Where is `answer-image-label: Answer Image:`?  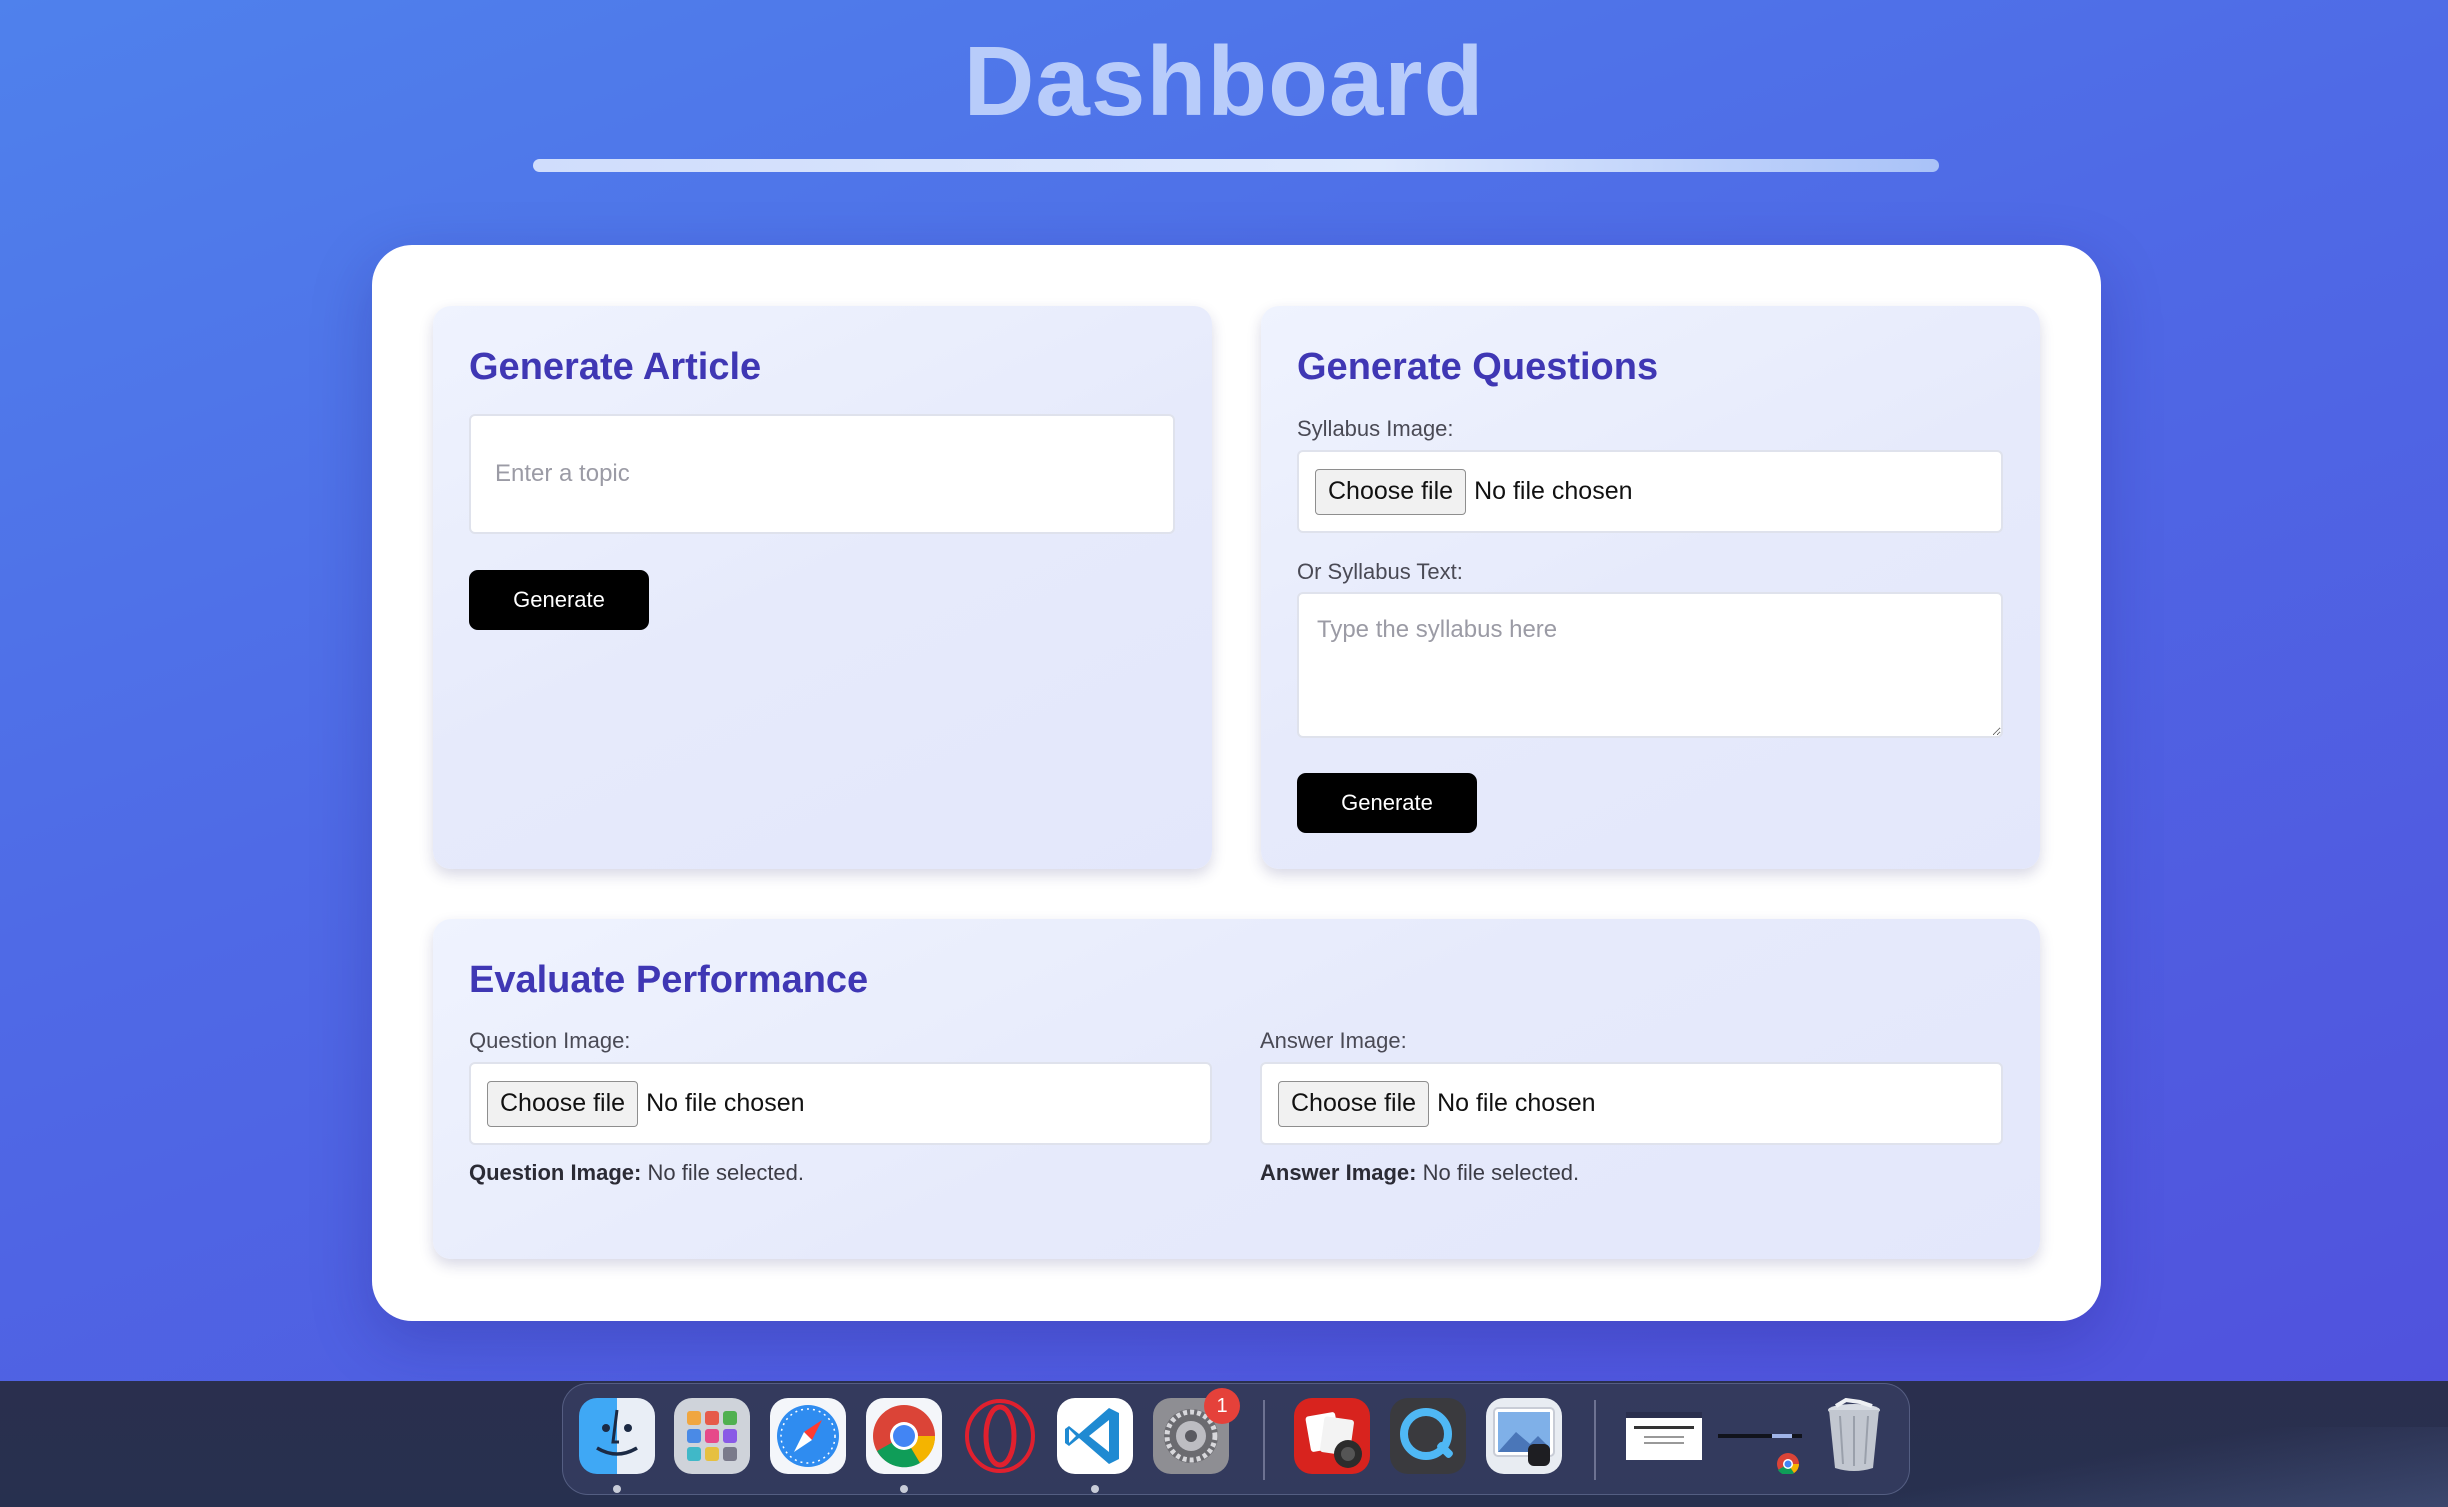
answer-image-label: Answer Image: is located at coordinates (1333, 1040).